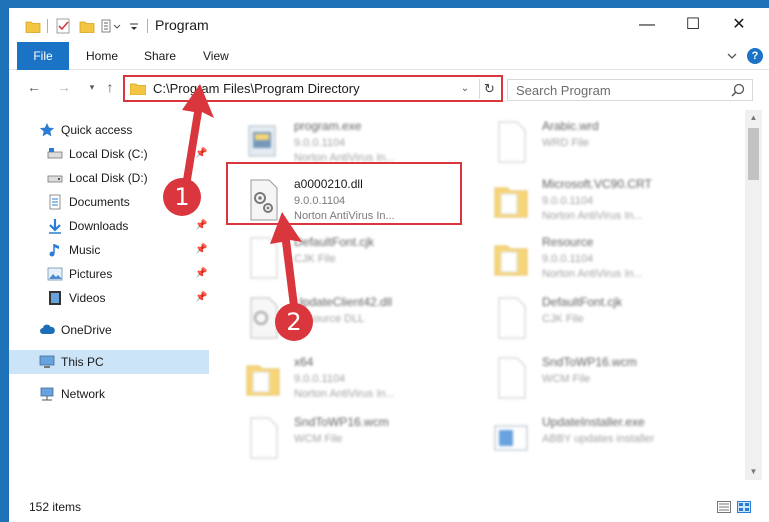  What do you see at coordinates (753, 118) in the screenshot?
I see `scroll-up-button: ▲` at bounding box center [753, 118].